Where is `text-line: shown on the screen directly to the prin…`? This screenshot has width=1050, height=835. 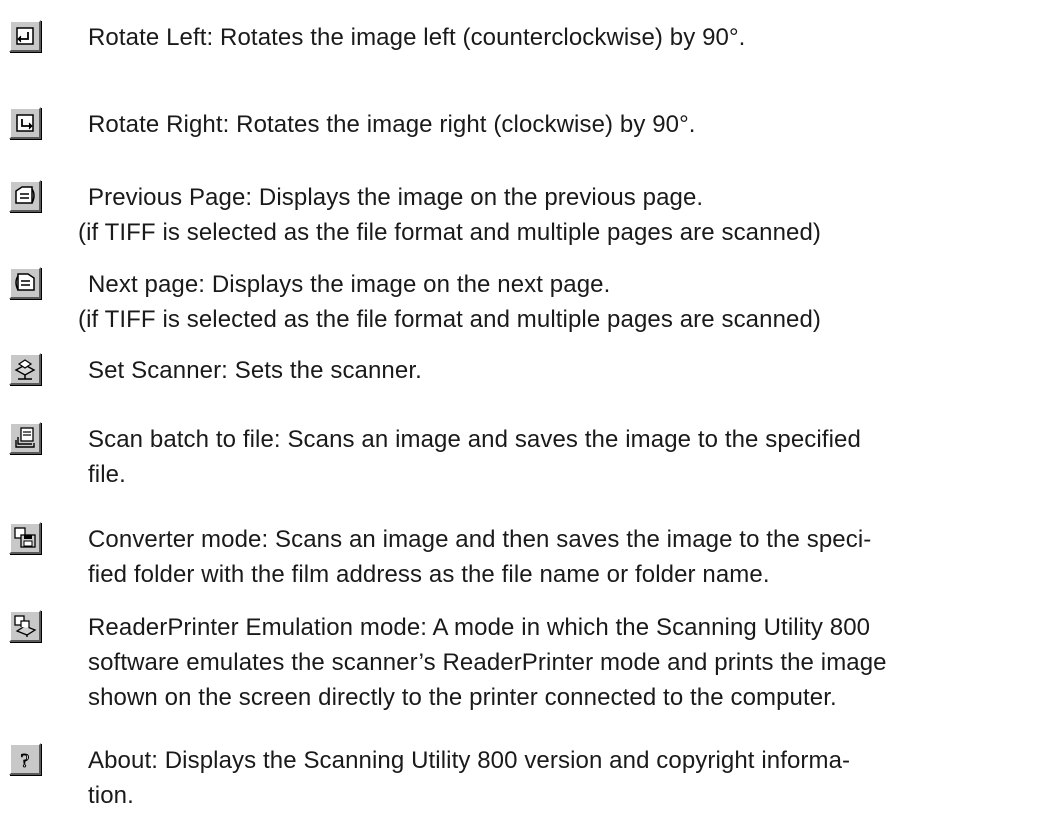 text-line: shown on the screen directly to the prin… is located at coordinates (462, 697).